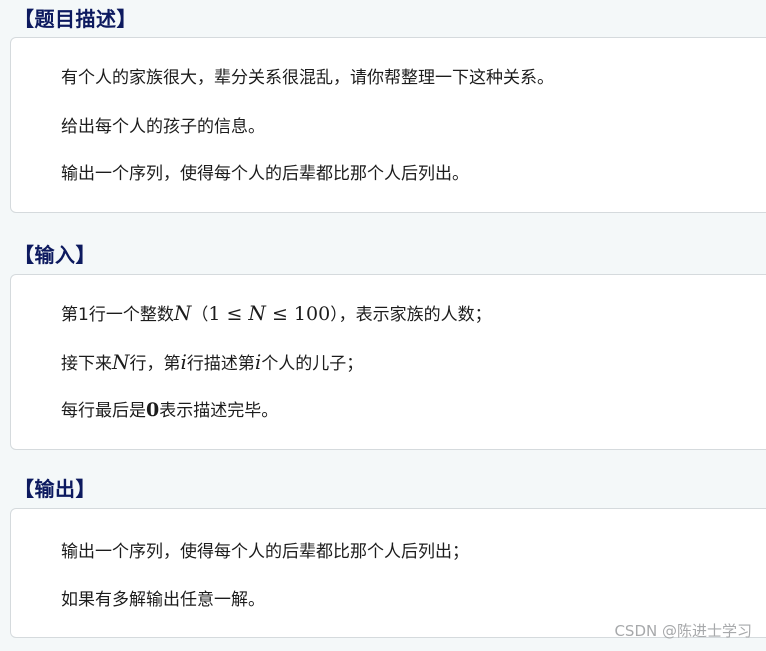 The width and height of the screenshot is (766, 651). I want to click on output-line-2: 如果有多解输出任意一解。, so click(163, 600).